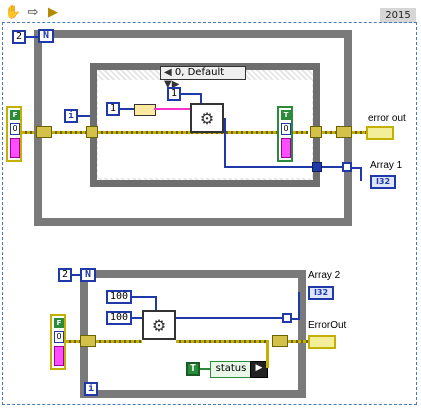 The width and height of the screenshot is (421, 408). I want to click on error-code: 0, so click(15, 129).